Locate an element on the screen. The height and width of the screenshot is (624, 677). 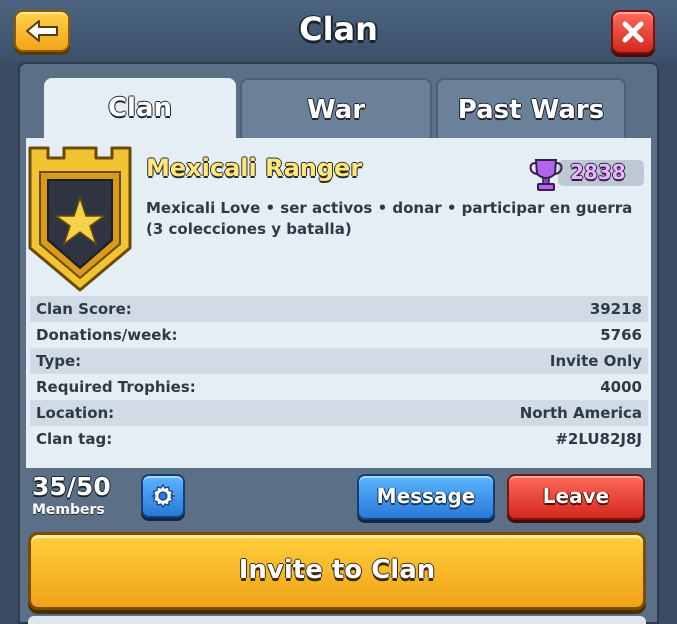
close-button is located at coordinates (633, 32).